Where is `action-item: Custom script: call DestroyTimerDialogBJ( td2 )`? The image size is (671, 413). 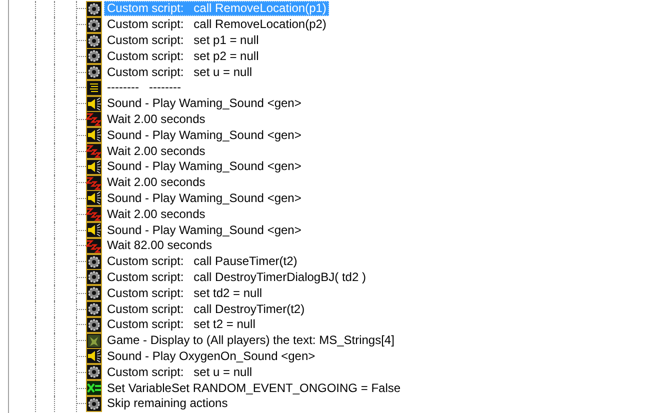
action-item: Custom script: call DestroyTimerDialogBJ( td2 ) is located at coordinates (236, 277).